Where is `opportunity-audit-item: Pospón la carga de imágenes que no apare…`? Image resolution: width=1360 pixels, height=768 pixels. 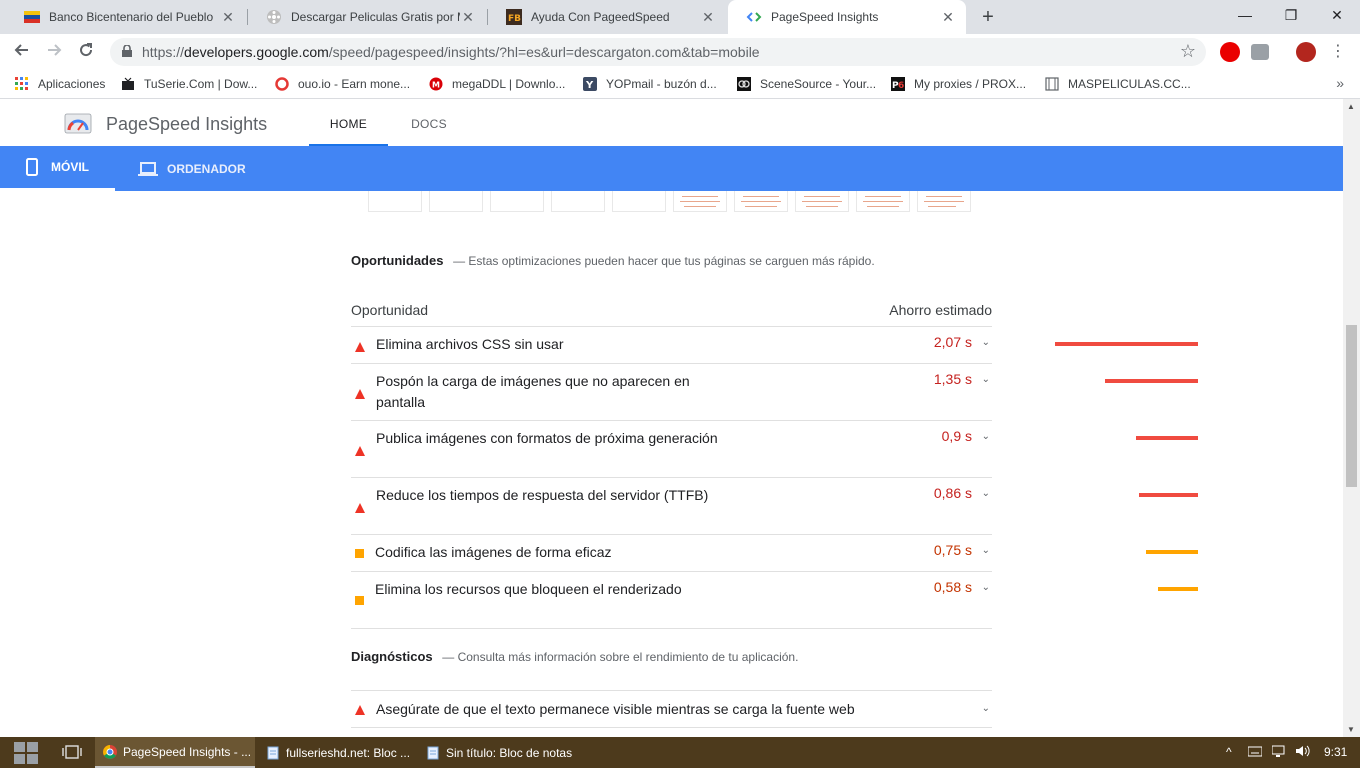
opportunity-audit-item: Pospón la carga de imágenes que no apare… is located at coordinates (774, 392).